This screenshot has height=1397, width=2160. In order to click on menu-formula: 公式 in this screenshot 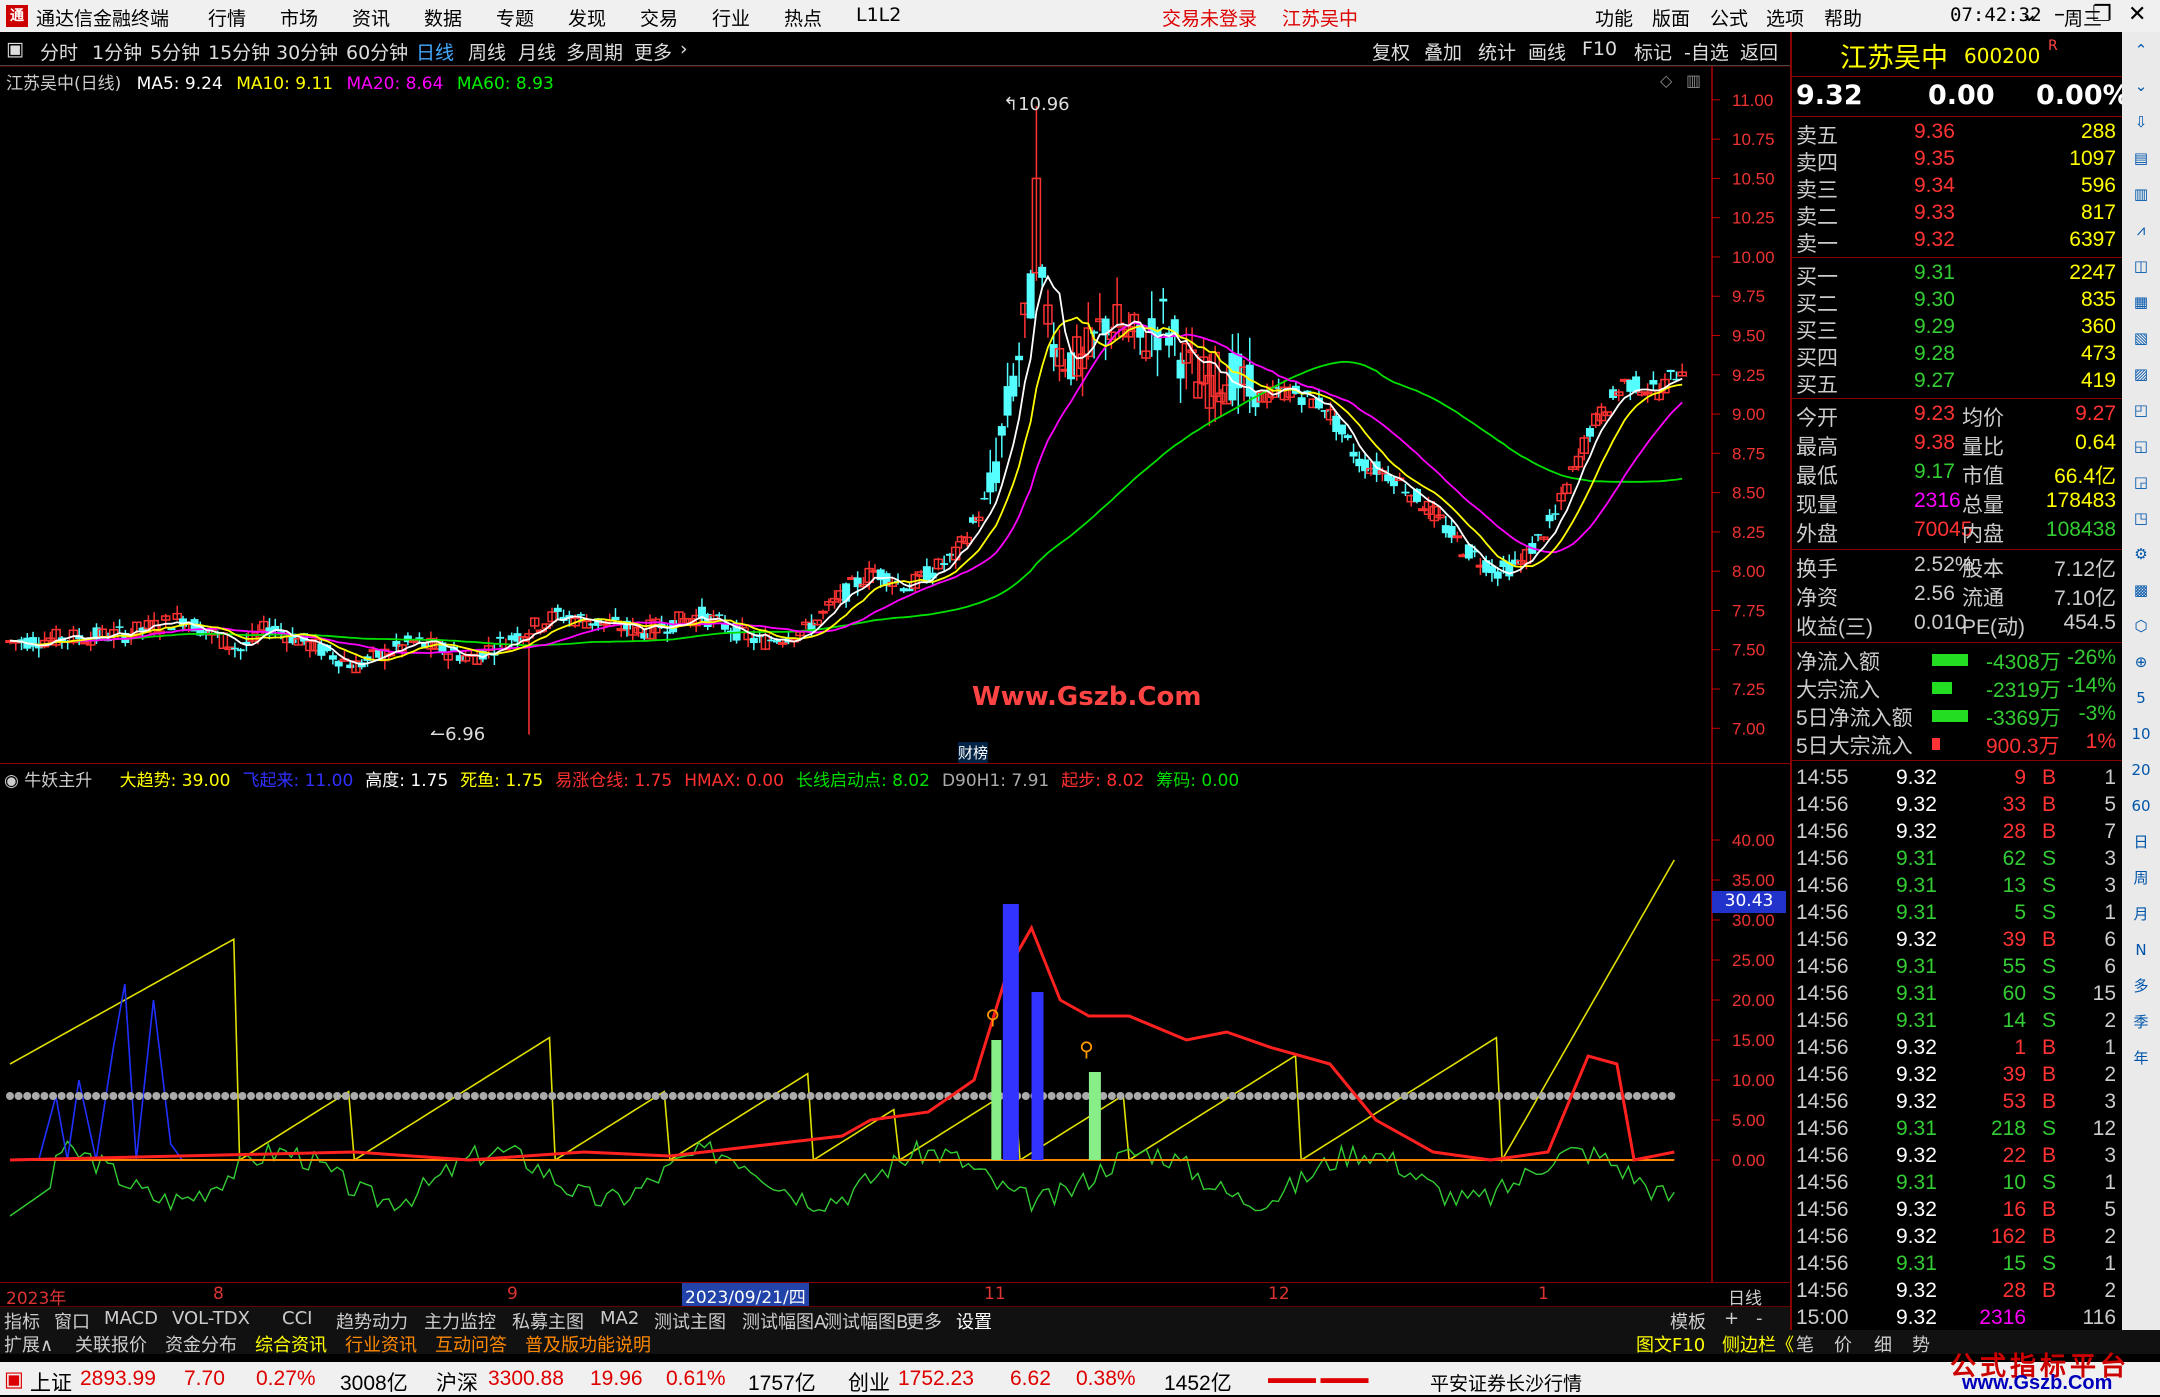, I will do `click(1729, 17)`.